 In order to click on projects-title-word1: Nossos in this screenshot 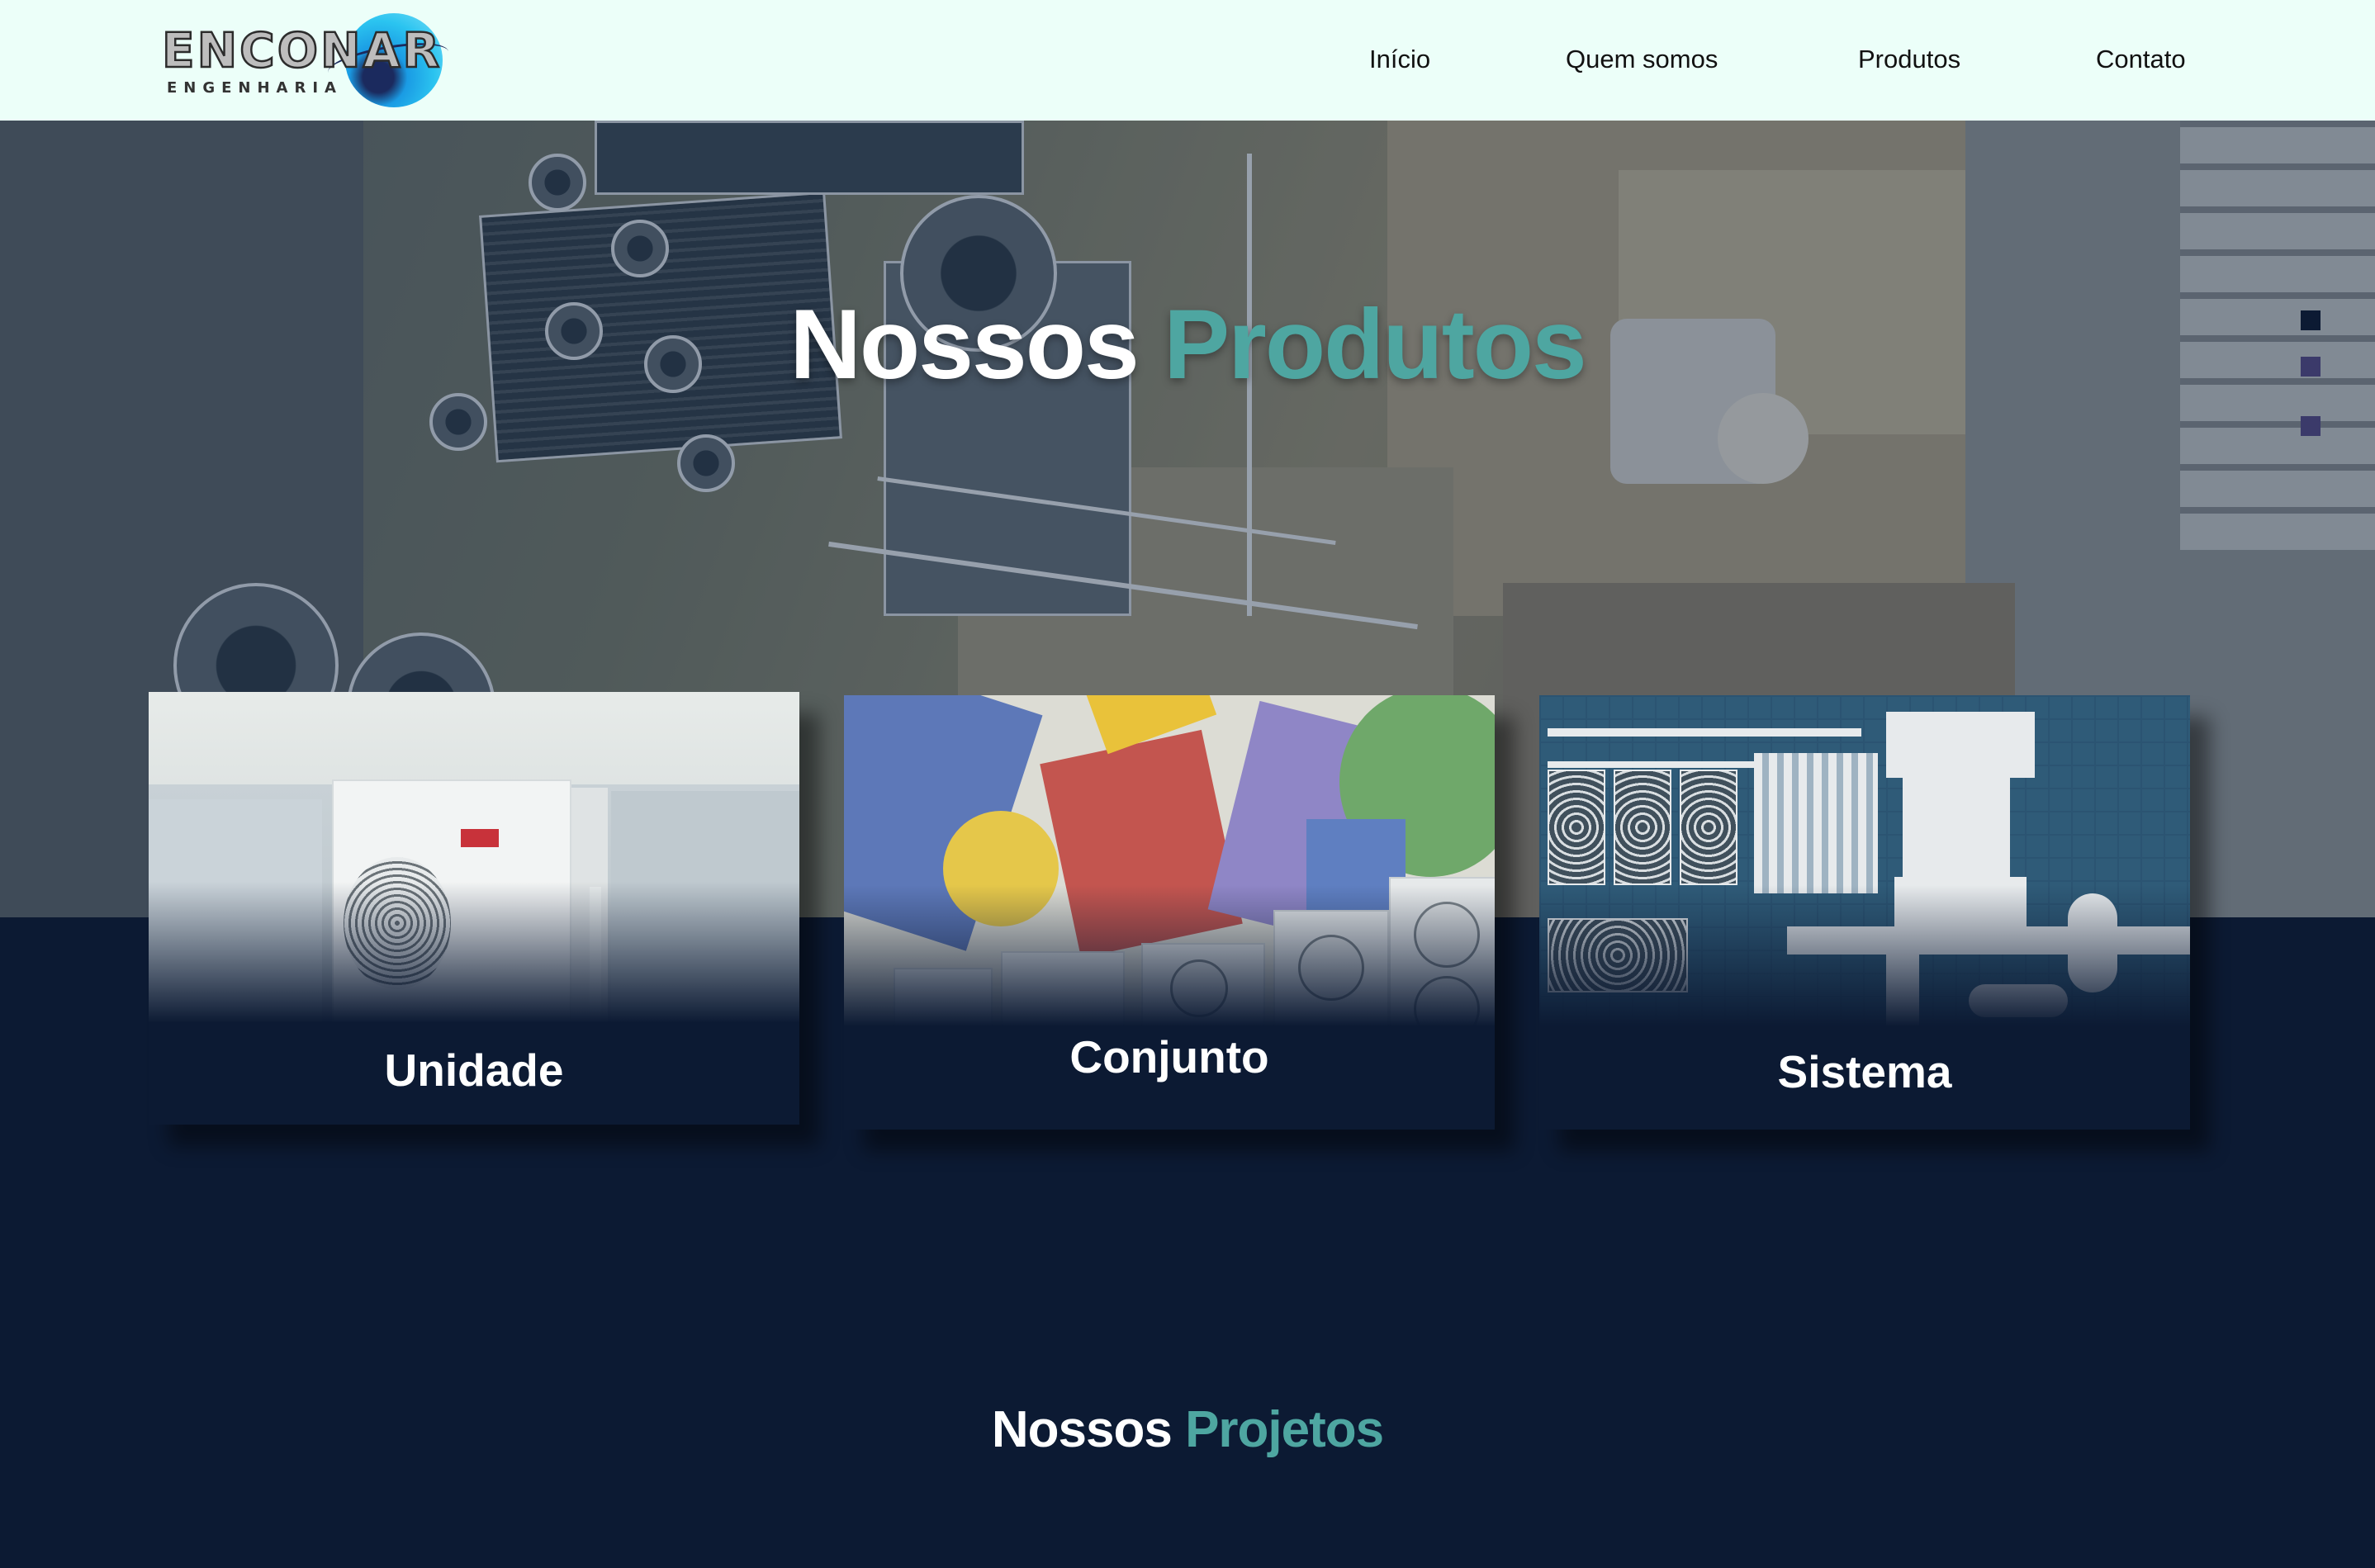, I will do `click(1082, 1429)`.